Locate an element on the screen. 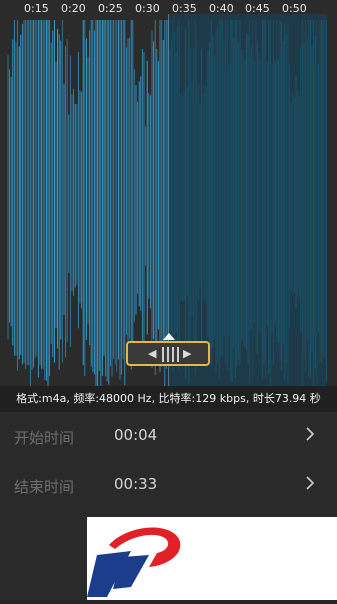 The image size is (337, 604). end-time-label: 结束时间 is located at coordinates (44, 487).